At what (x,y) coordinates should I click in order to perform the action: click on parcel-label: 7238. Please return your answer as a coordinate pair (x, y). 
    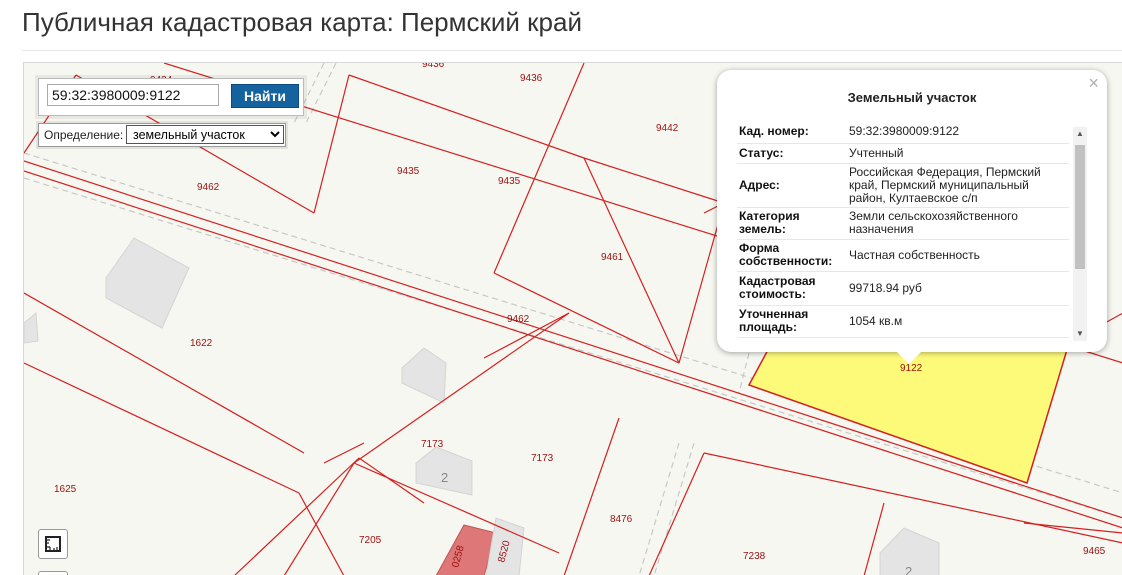
    Looking at the image, I should click on (754, 556).